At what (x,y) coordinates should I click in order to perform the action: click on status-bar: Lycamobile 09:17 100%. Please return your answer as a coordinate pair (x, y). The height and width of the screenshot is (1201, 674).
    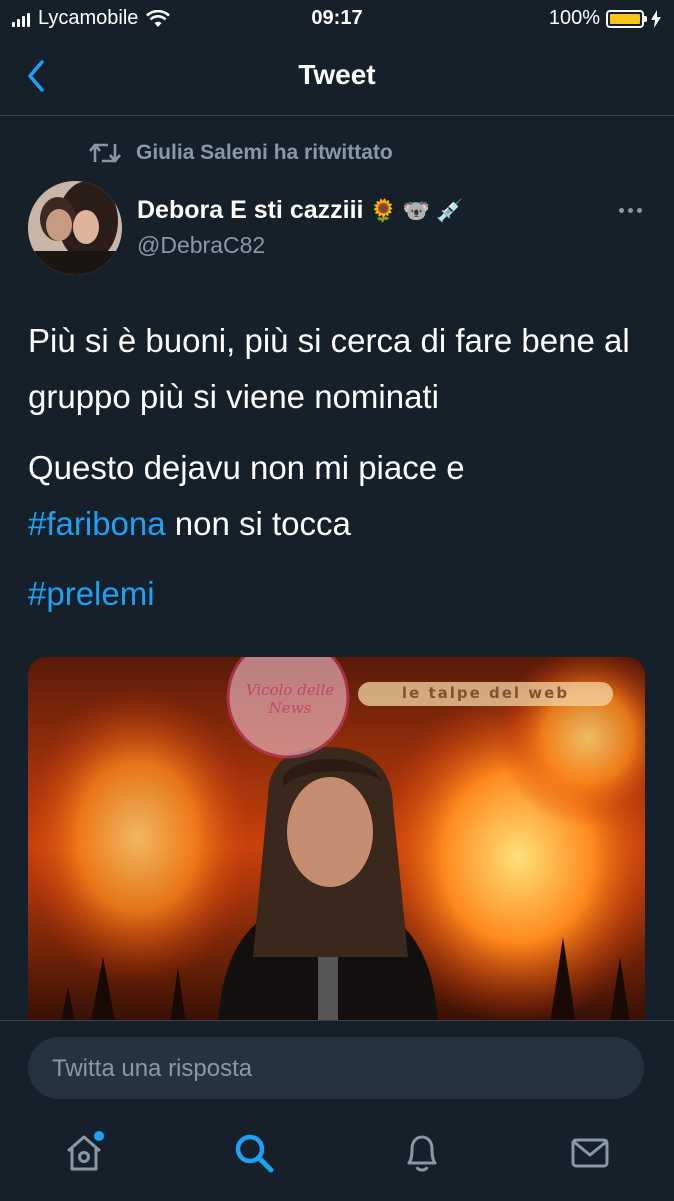
    Looking at the image, I should click on (337, 19).